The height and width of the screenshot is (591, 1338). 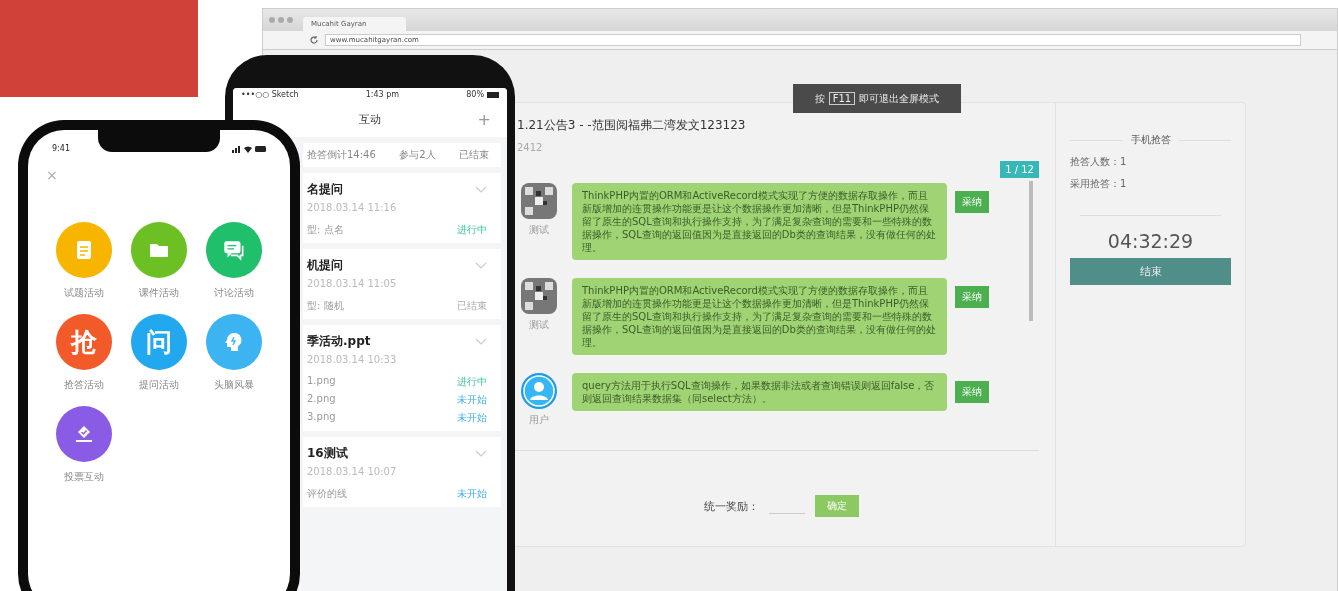 I want to click on activity-label: 头脑风暴, so click(x=234, y=385).